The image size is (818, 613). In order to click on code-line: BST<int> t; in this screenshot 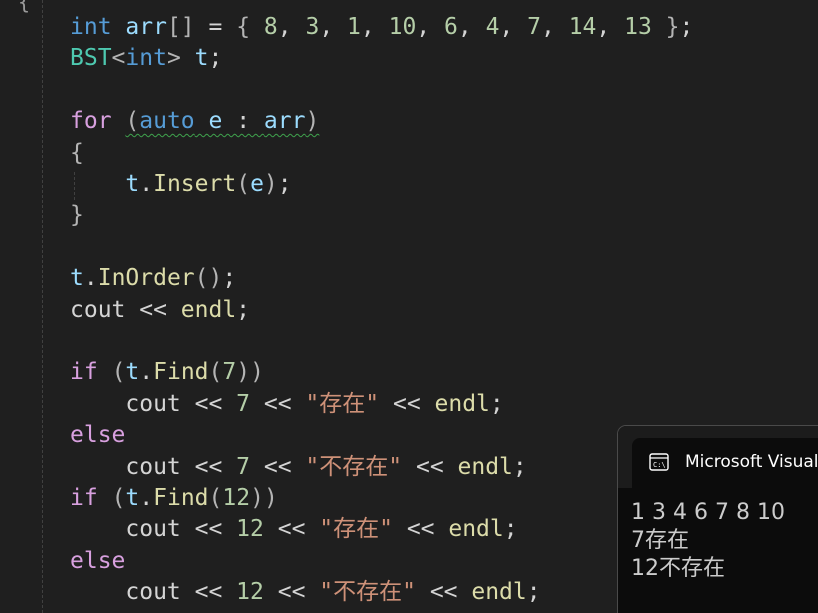, I will do `click(146, 58)`.